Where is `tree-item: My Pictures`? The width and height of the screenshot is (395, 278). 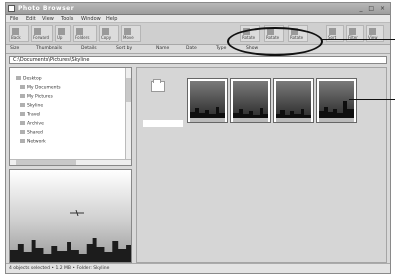
tree-item: My Pictures is located at coordinates (36, 97).